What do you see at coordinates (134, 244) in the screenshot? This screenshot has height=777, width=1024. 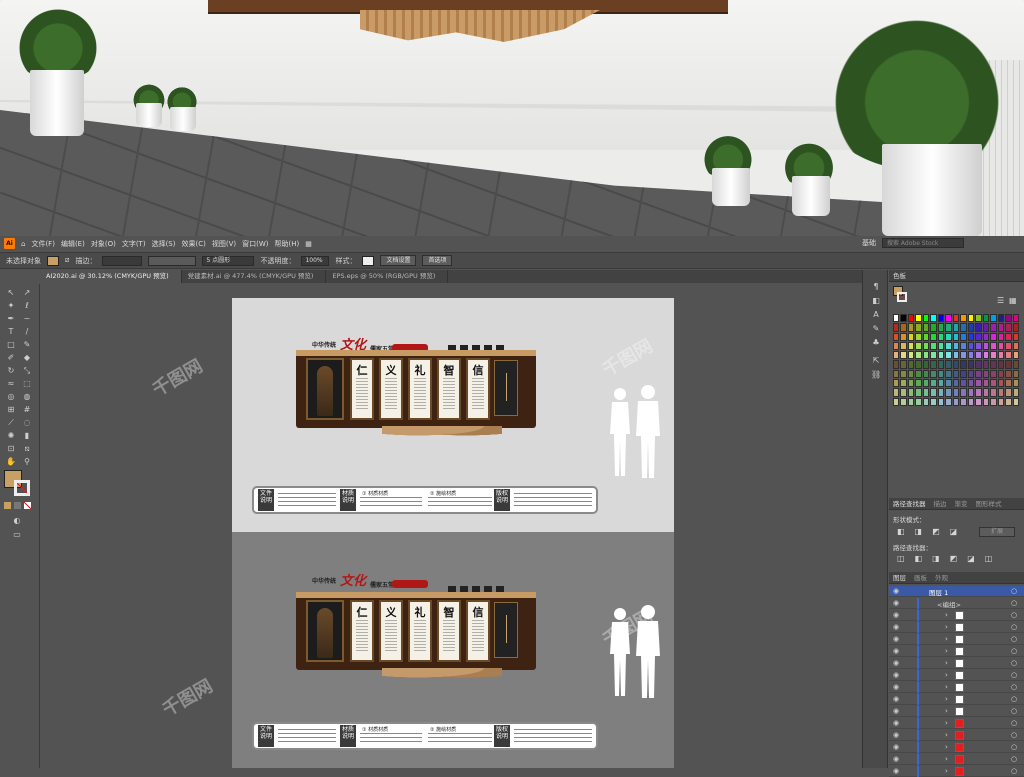 I see `menu-type: 文字(T)` at bounding box center [134, 244].